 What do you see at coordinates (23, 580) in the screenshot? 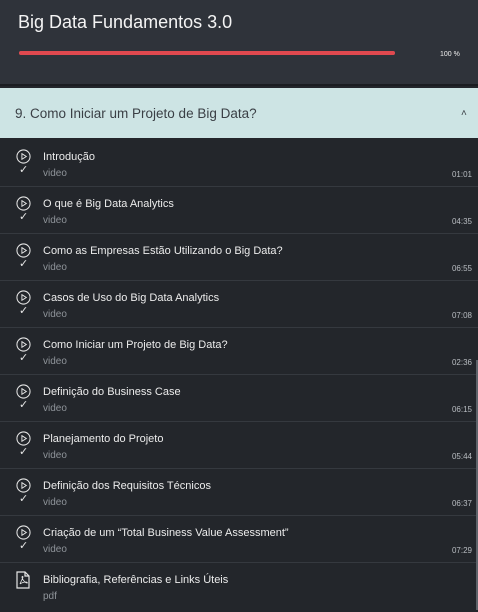
I see `pdf-file-icon` at bounding box center [23, 580].